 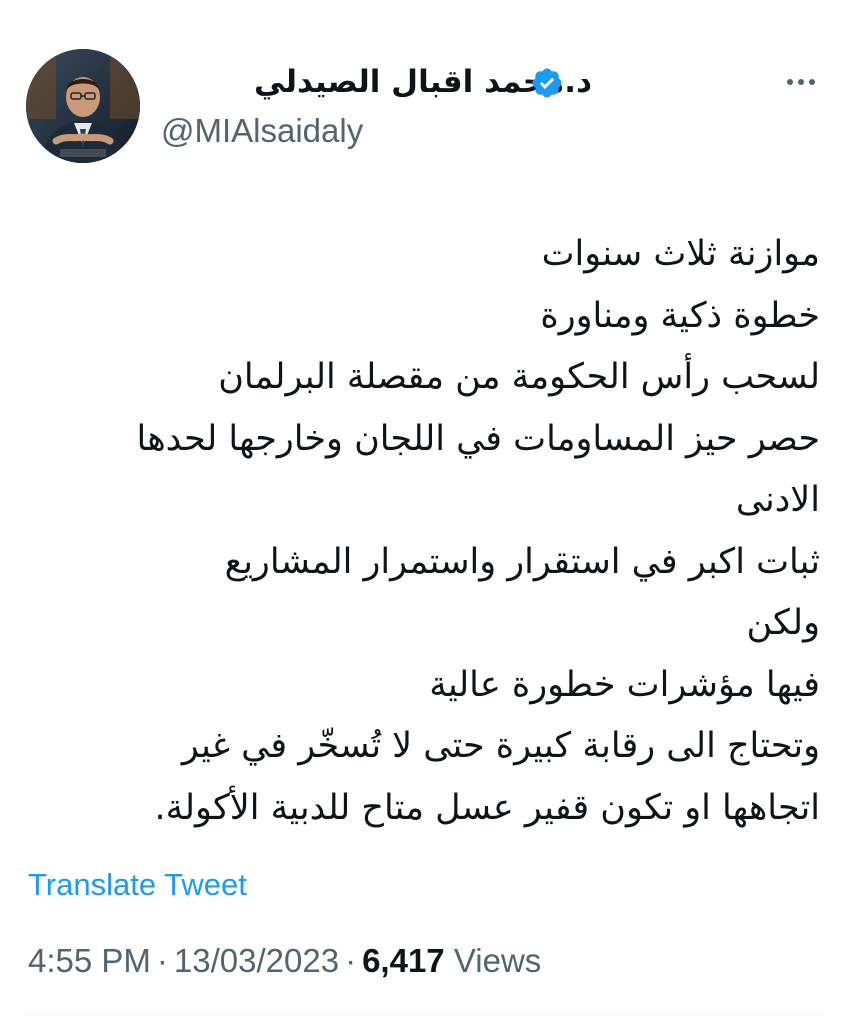 I want to click on tweet-meta: 4:55 PM · 13/03/2023 · 6,417 Views, so click(x=284, y=961).